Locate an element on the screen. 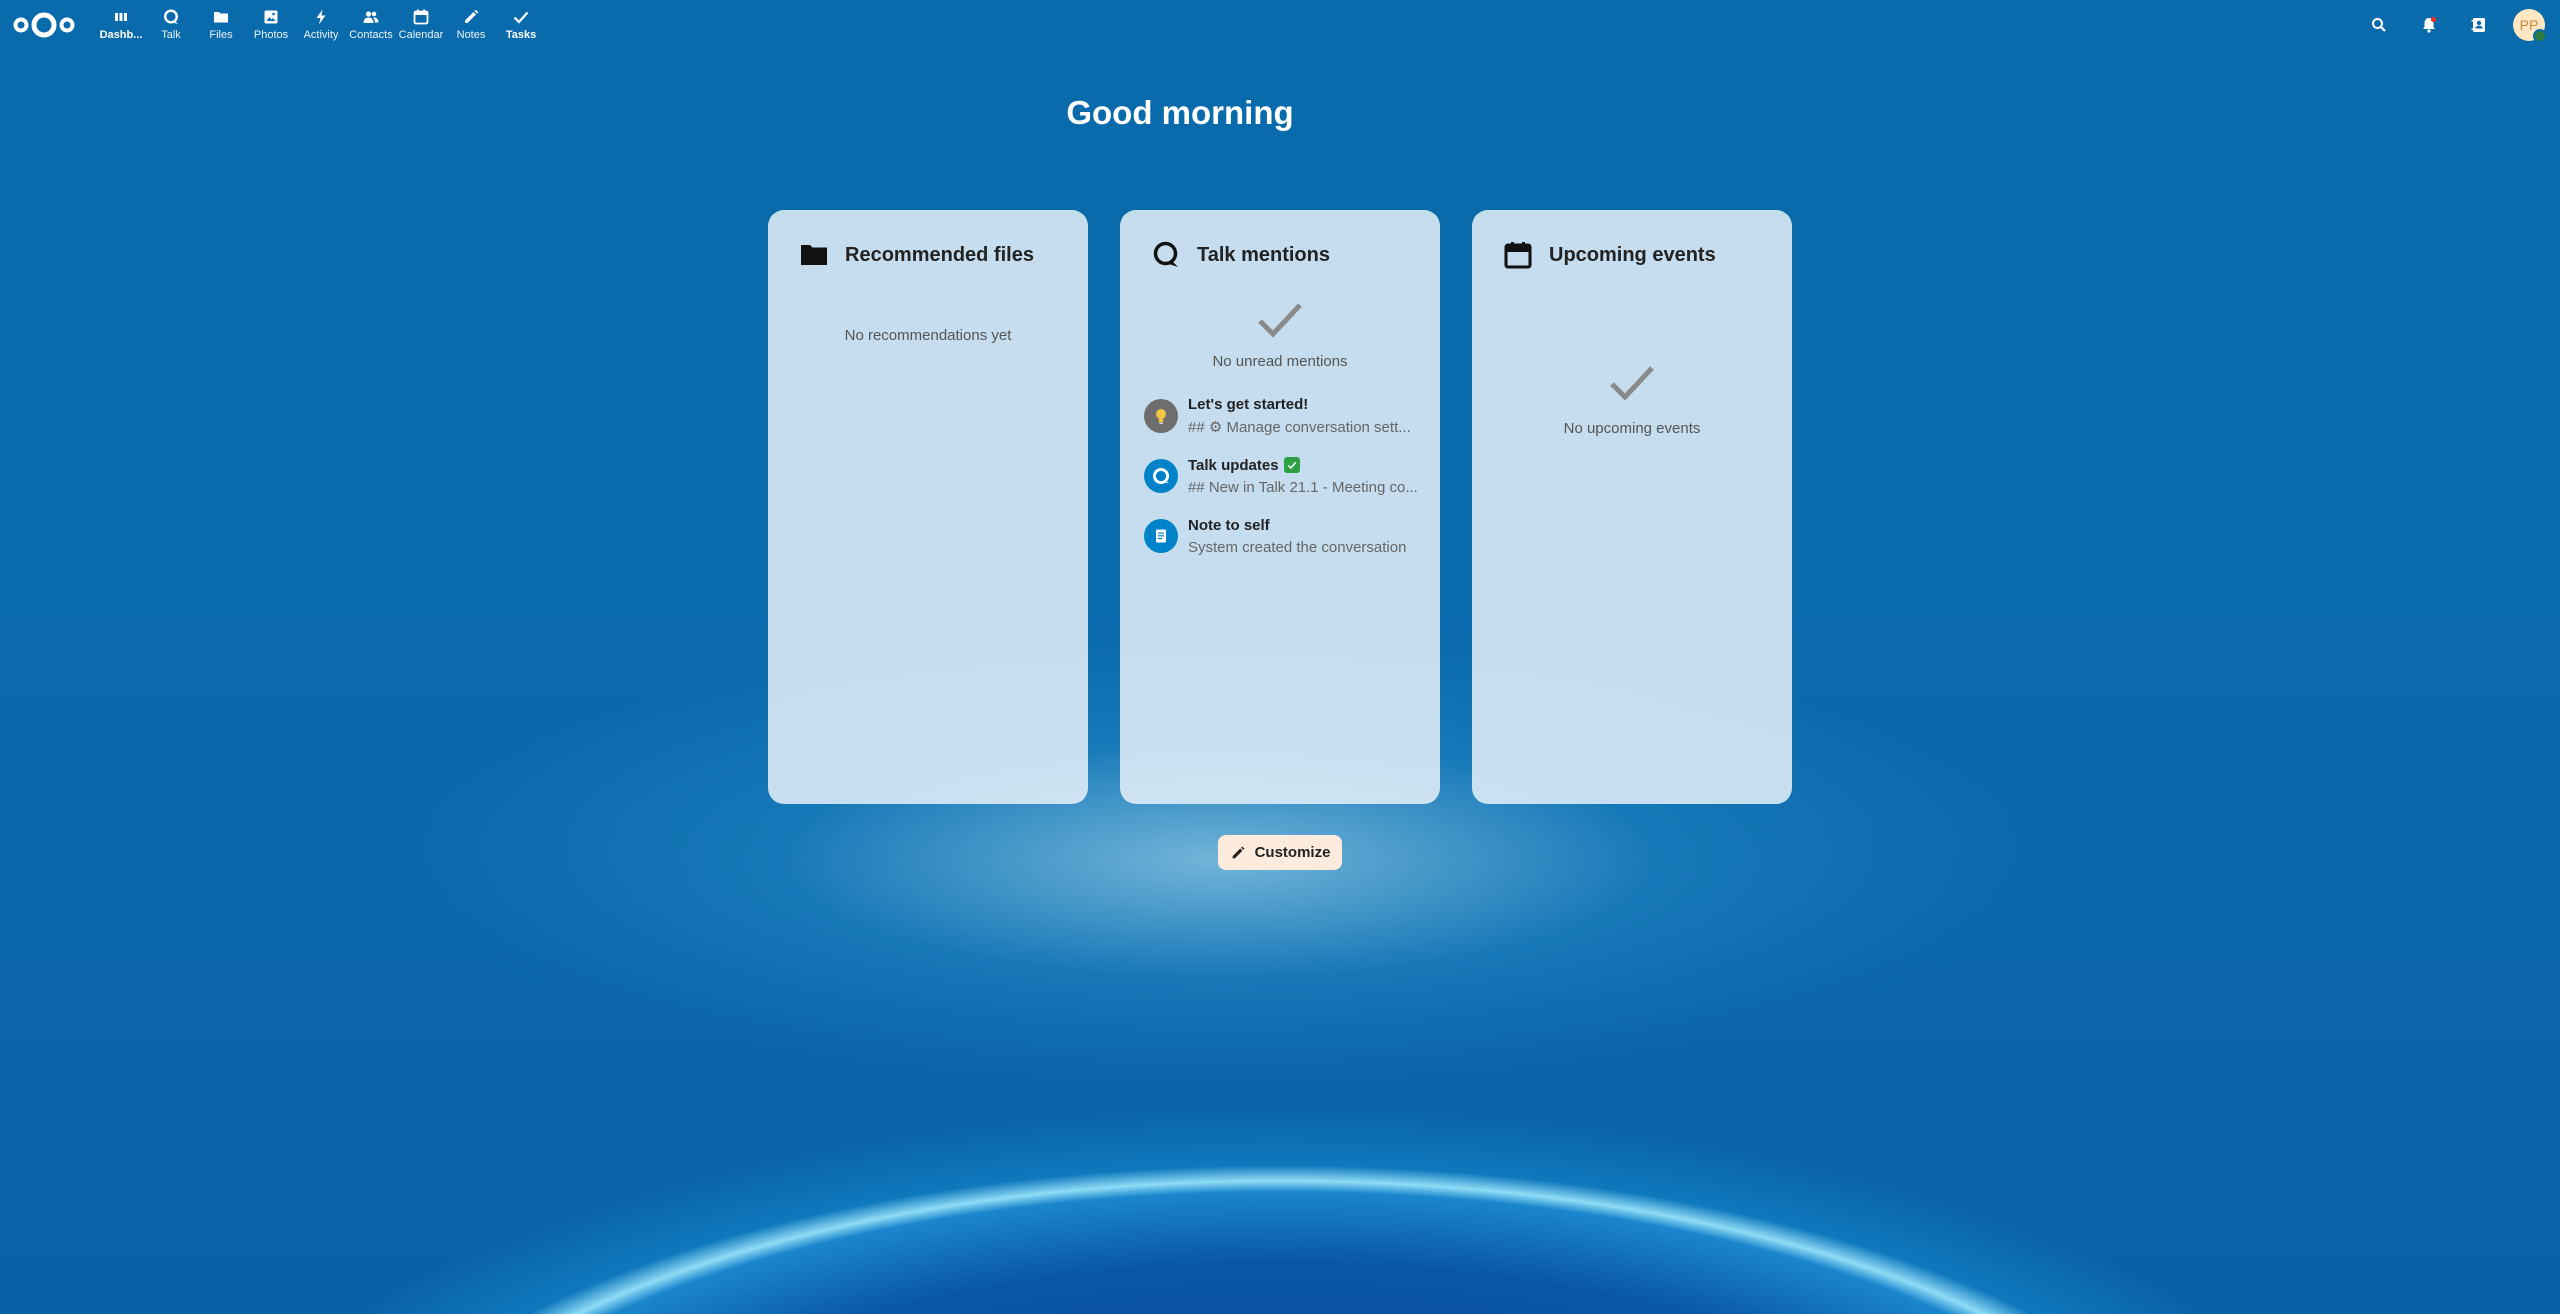  app-label: Talk is located at coordinates (171, 34).